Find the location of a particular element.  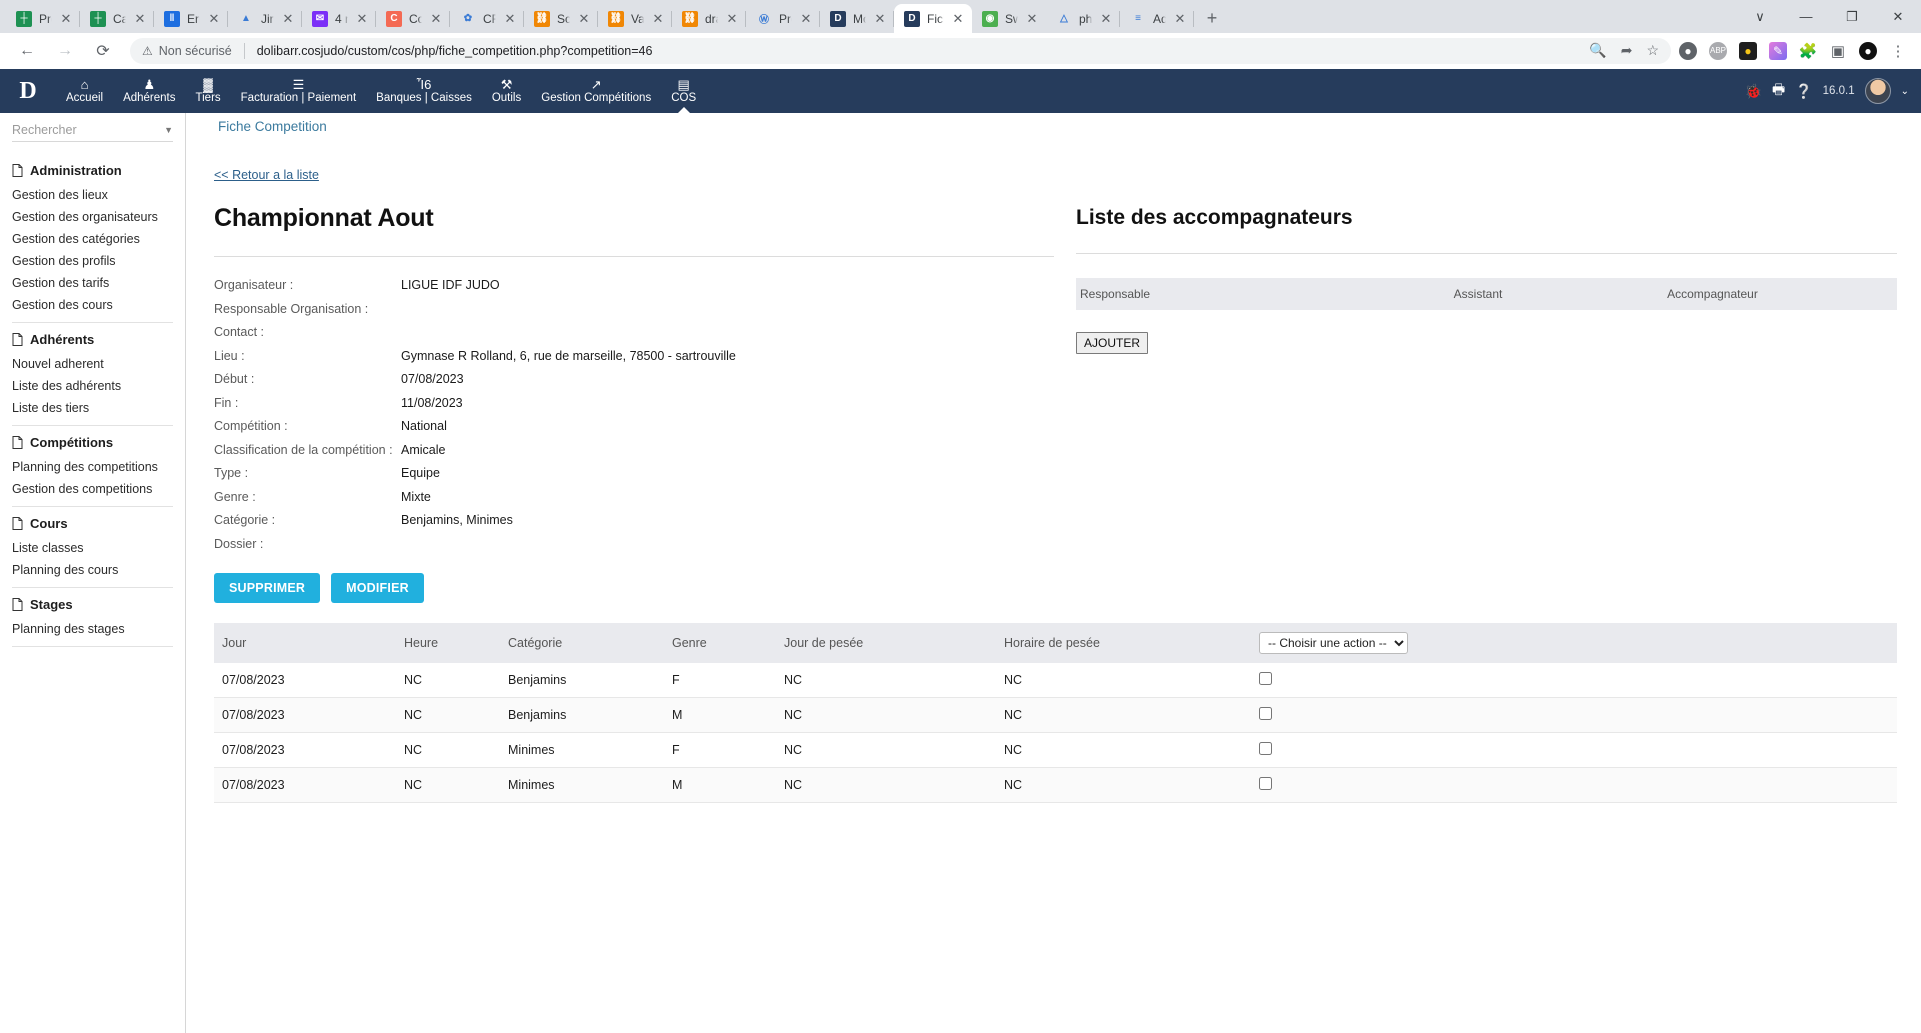

avatar is located at coordinates (1877, 91).